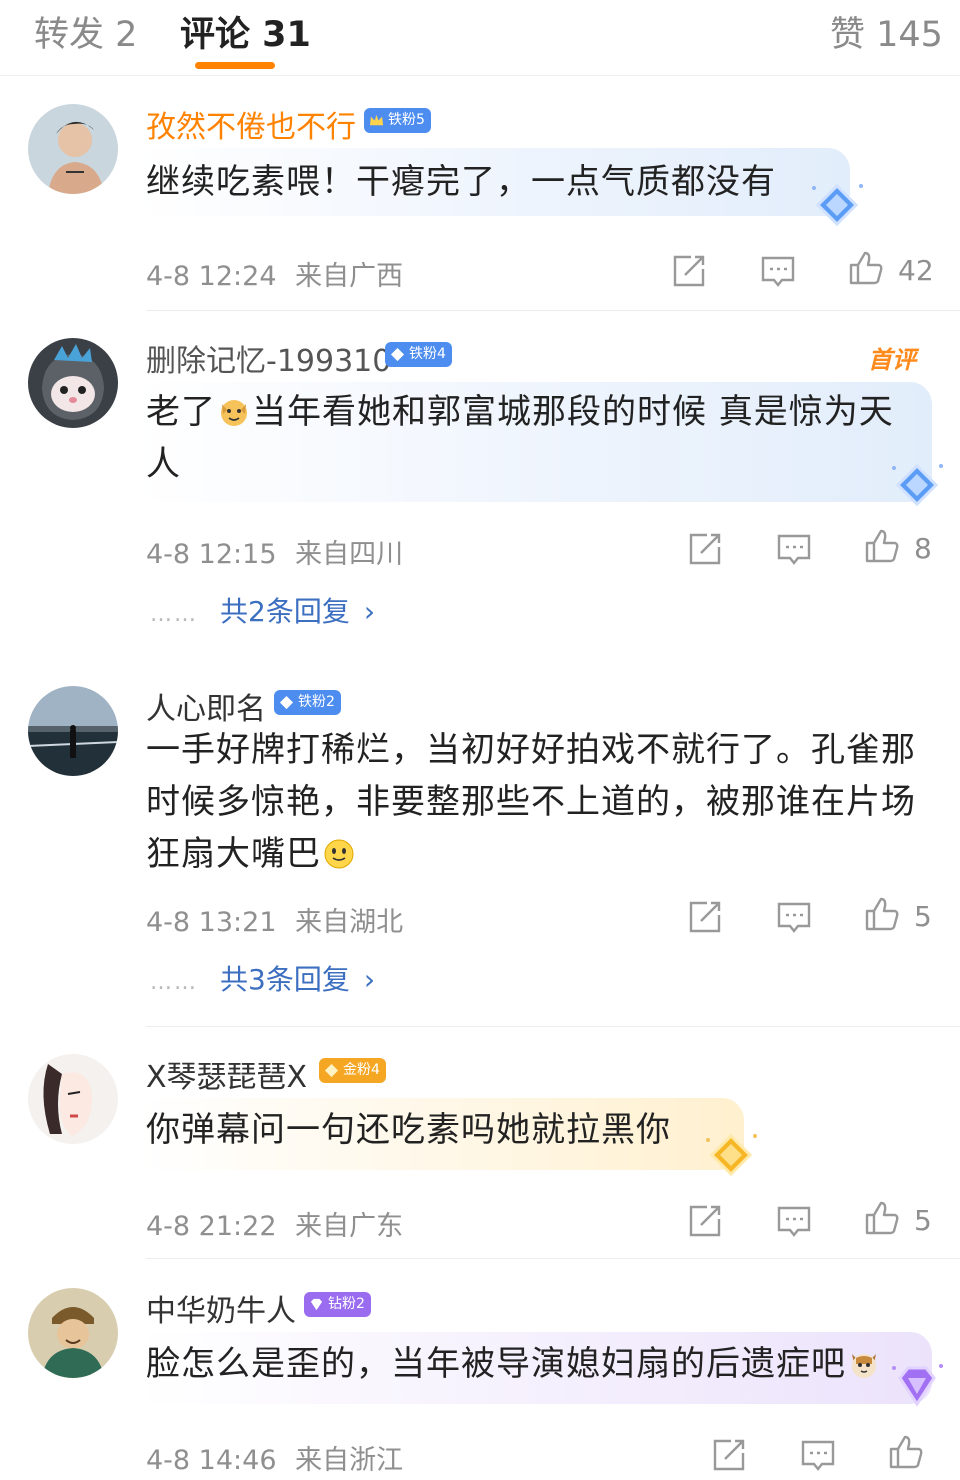 This screenshot has height=1480, width=960. I want to click on comment-text: 脸怎么是歪的，当年被导演媳妇扇的后遗症吧, so click(536, 1364).